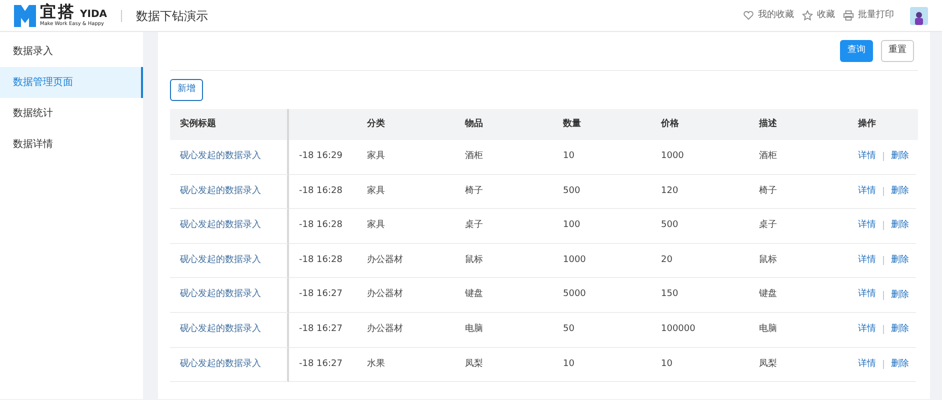  I want to click on header-action-button: 收藏, so click(818, 15).